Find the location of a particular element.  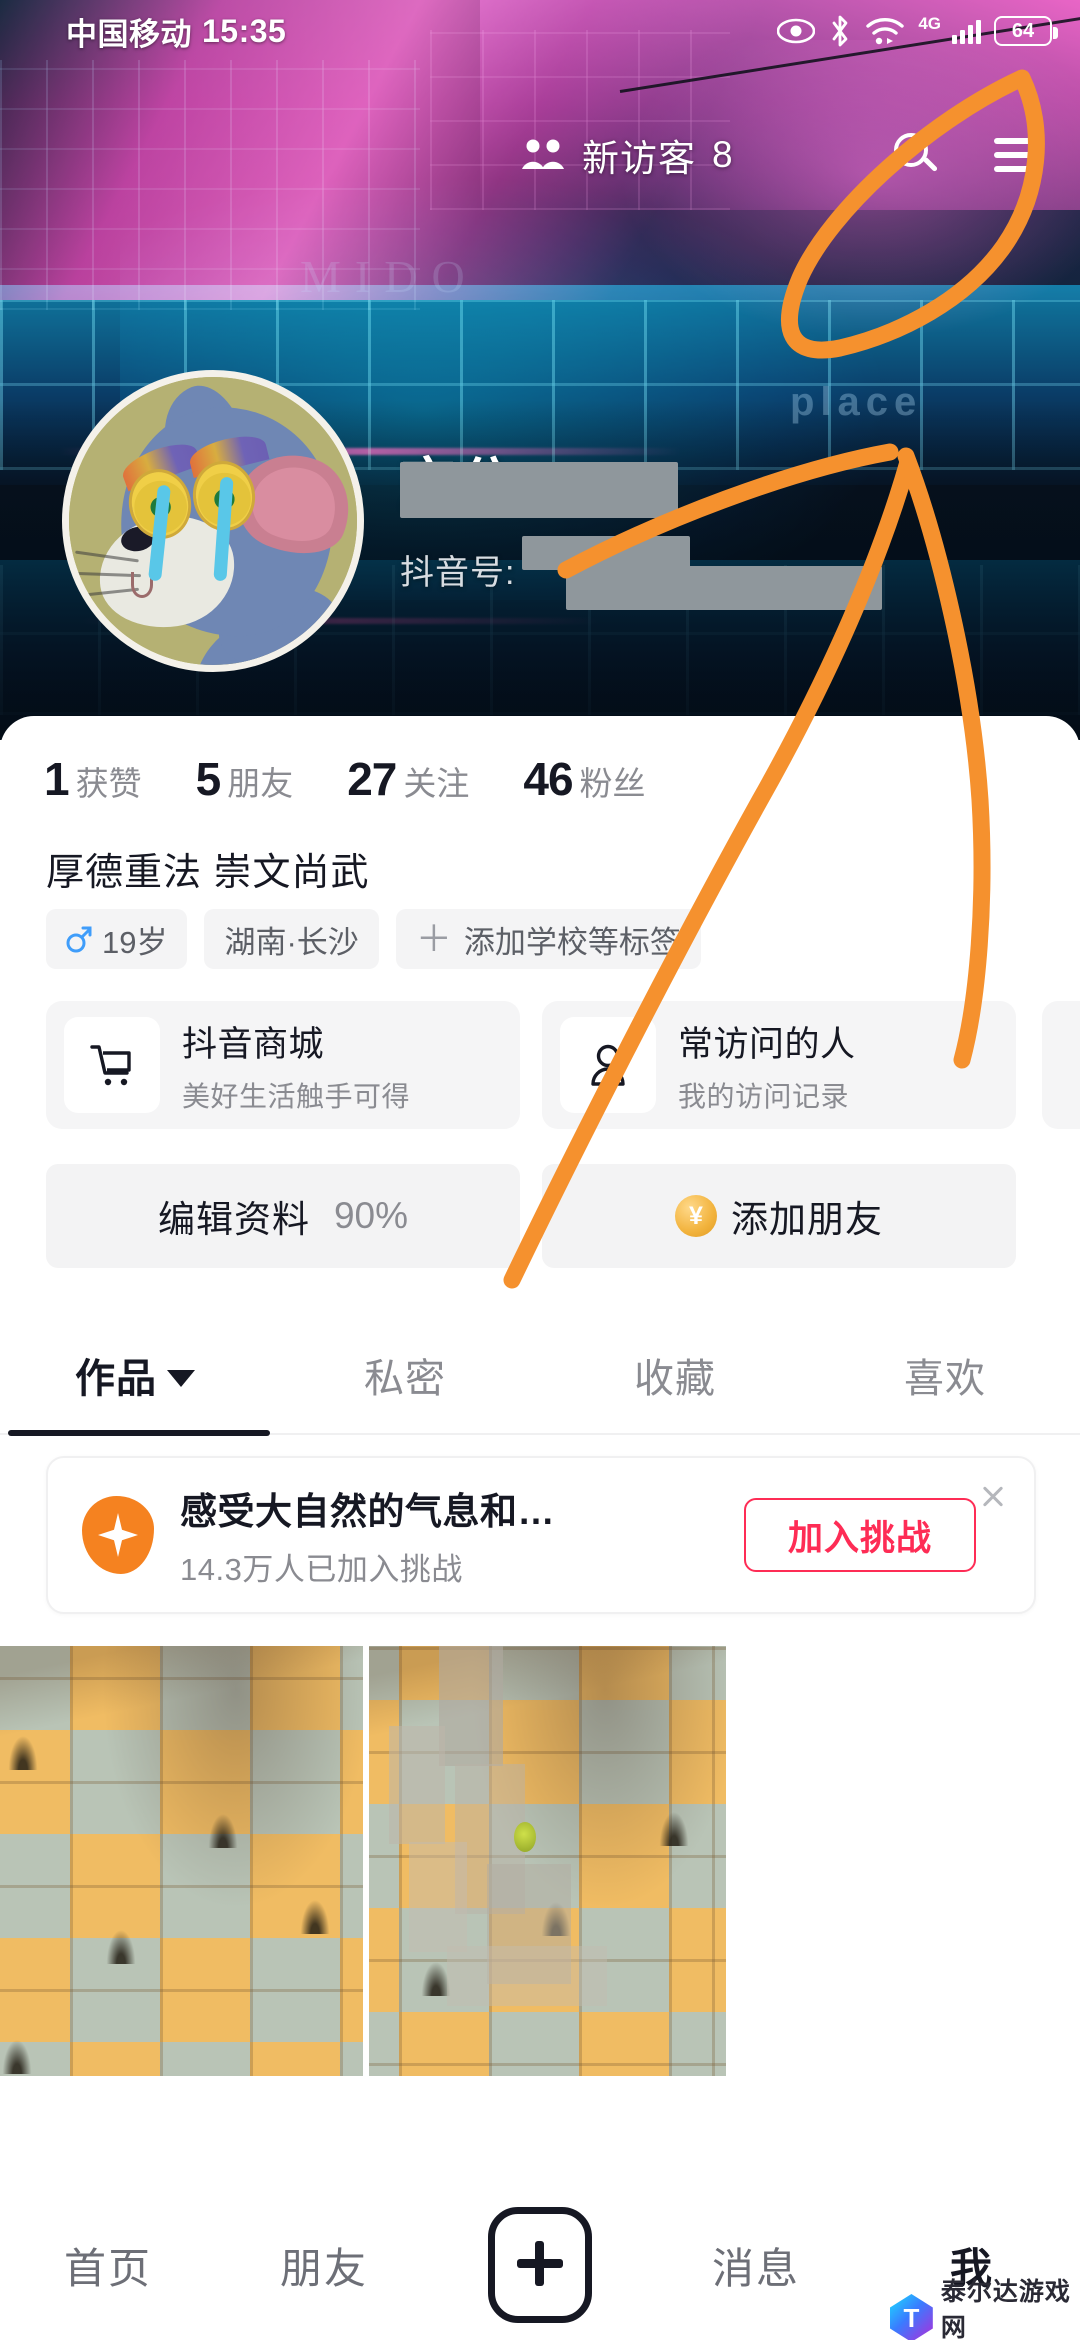

bluetooth-icon is located at coordinates (840, 31).